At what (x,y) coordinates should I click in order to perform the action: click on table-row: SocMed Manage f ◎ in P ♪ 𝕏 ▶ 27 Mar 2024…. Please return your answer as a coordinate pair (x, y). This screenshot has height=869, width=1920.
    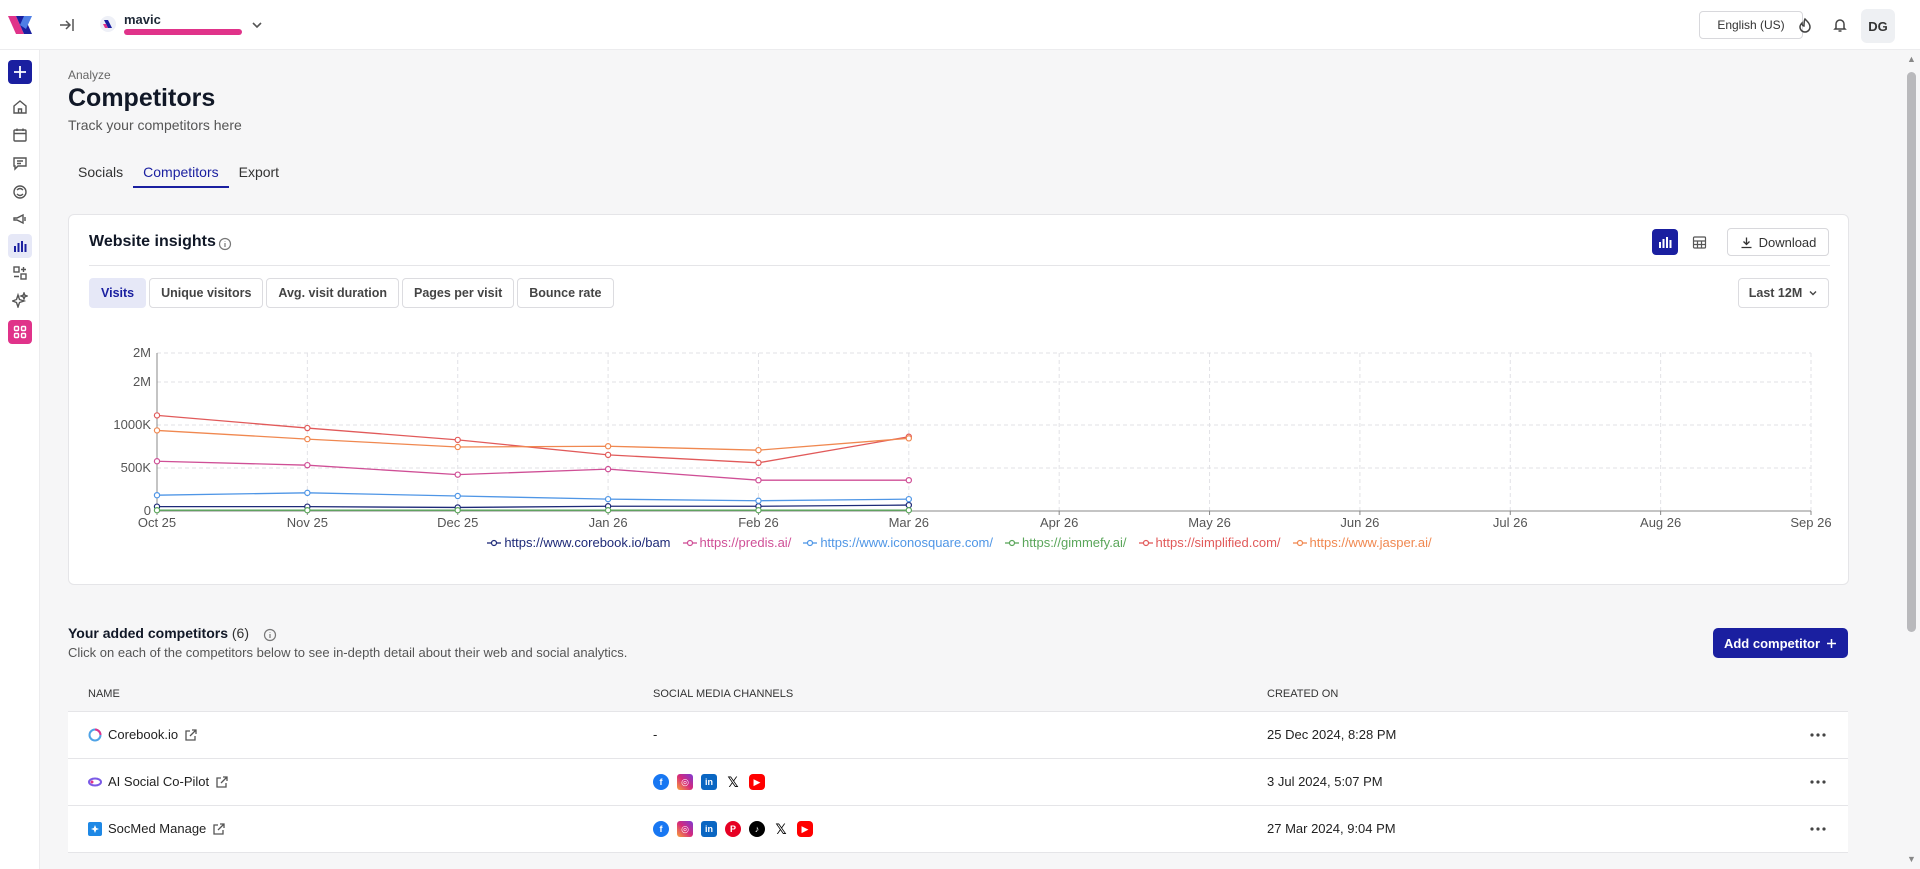
    Looking at the image, I should click on (958, 829).